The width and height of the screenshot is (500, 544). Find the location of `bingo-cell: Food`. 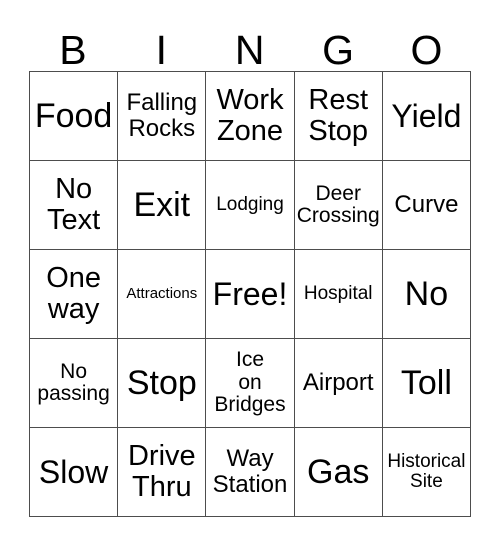

bingo-cell: Food is located at coordinates (74, 116).